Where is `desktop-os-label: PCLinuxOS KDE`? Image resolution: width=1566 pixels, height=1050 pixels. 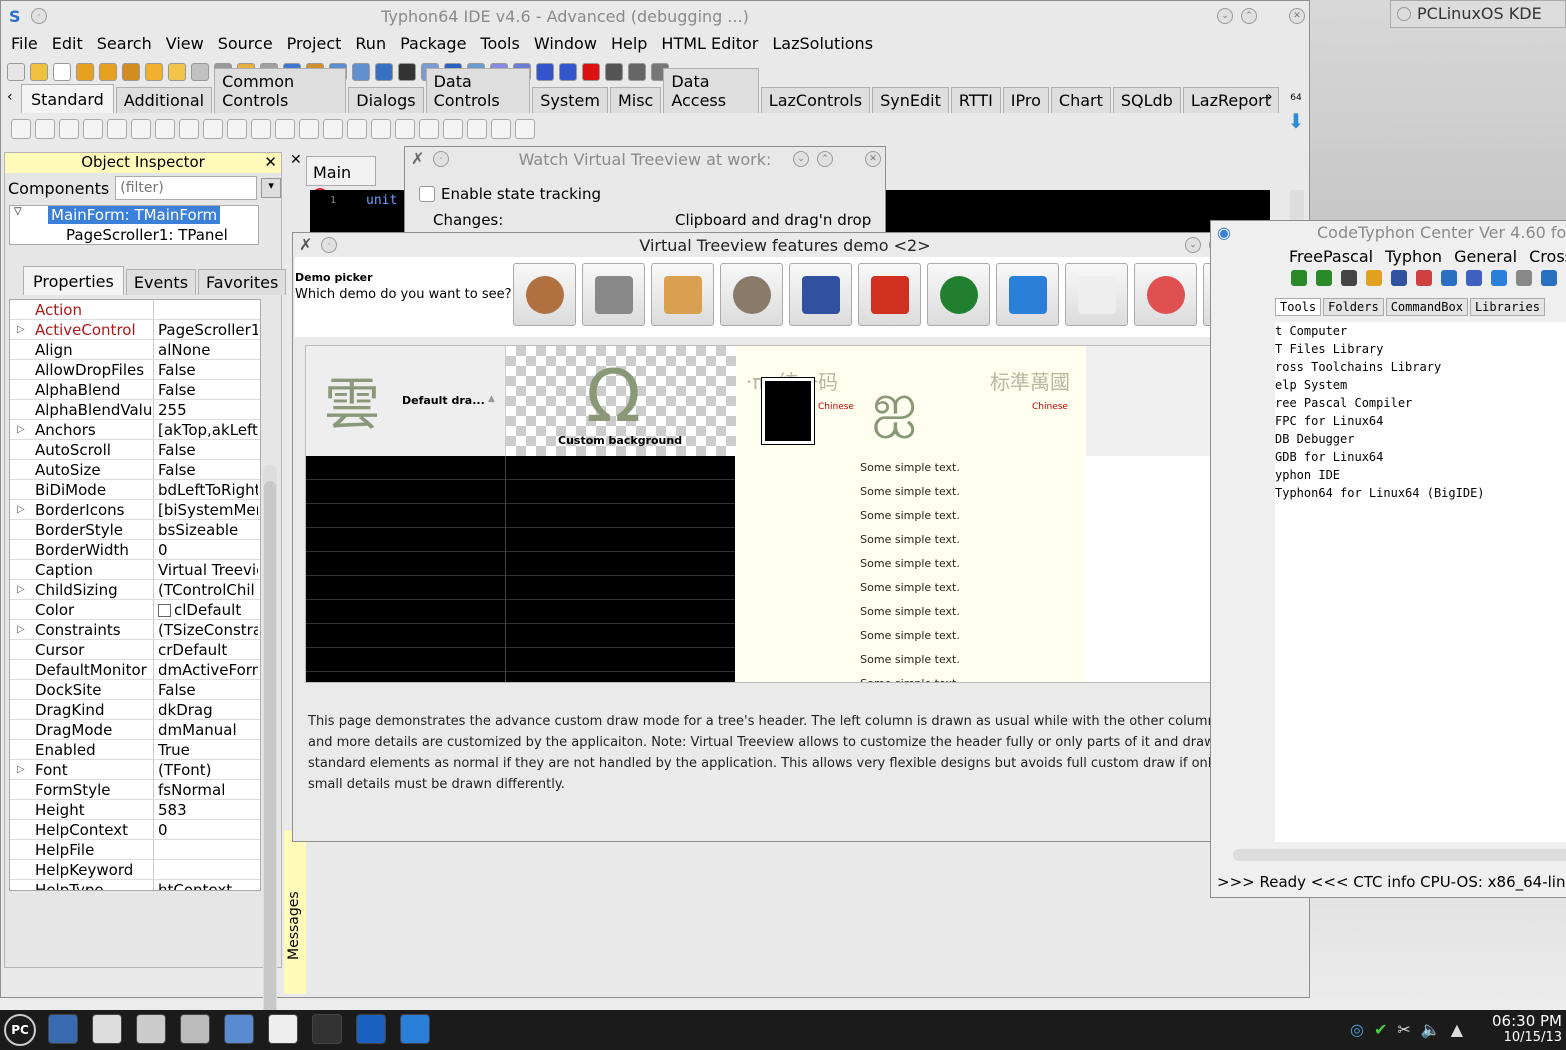 desktop-os-label: PCLinuxOS KDE is located at coordinates (1478, 14).